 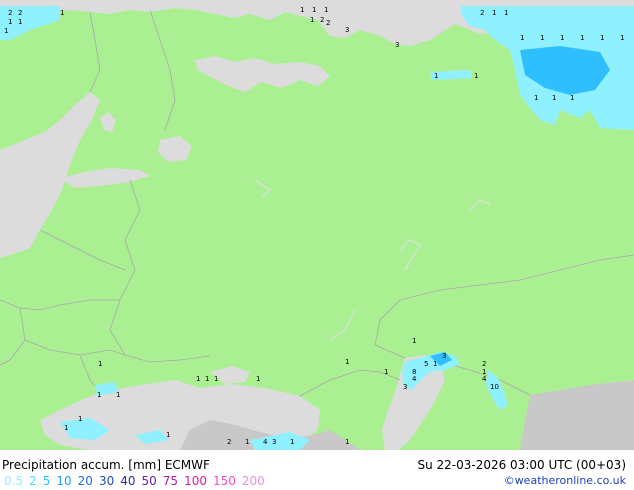 I want to click on legend-level: 50, so click(x=149, y=481).